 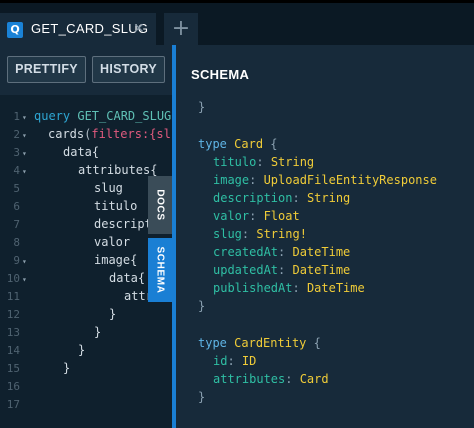 I want to click on tab-title: GET_CARD_SLUG, so click(x=90, y=28).